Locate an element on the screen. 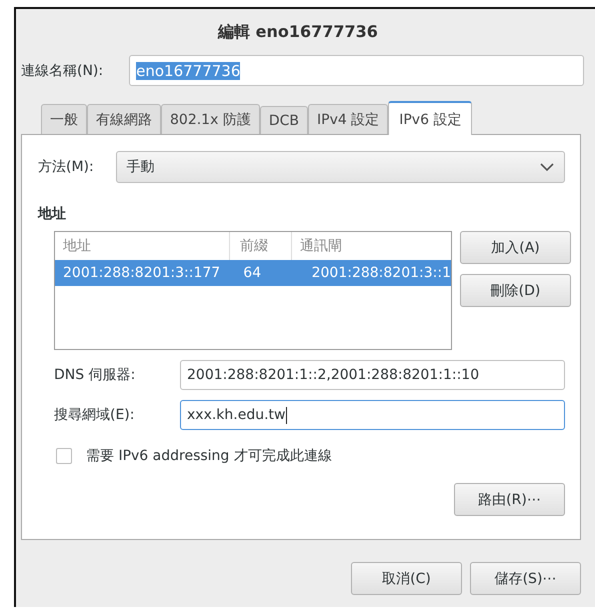  table-cell-text: 64 is located at coordinates (252, 273).